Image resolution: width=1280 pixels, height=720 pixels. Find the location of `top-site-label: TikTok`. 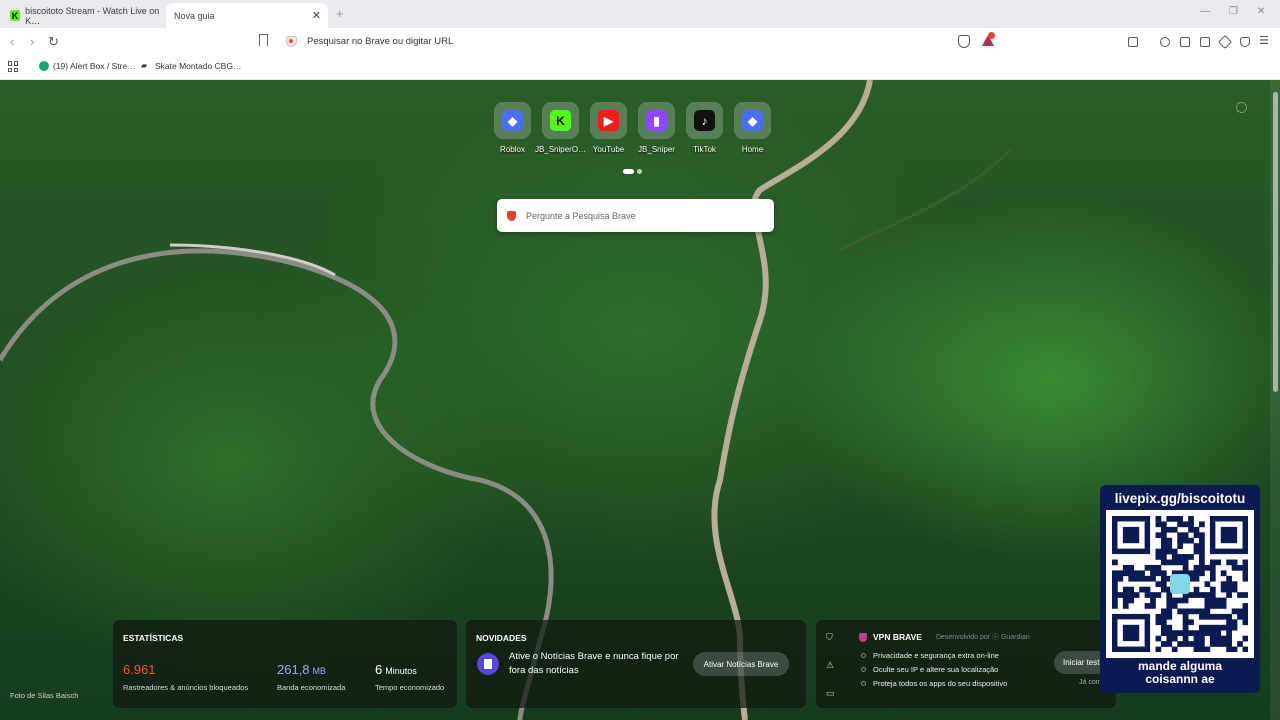

top-site-label: TikTok is located at coordinates (704, 149).